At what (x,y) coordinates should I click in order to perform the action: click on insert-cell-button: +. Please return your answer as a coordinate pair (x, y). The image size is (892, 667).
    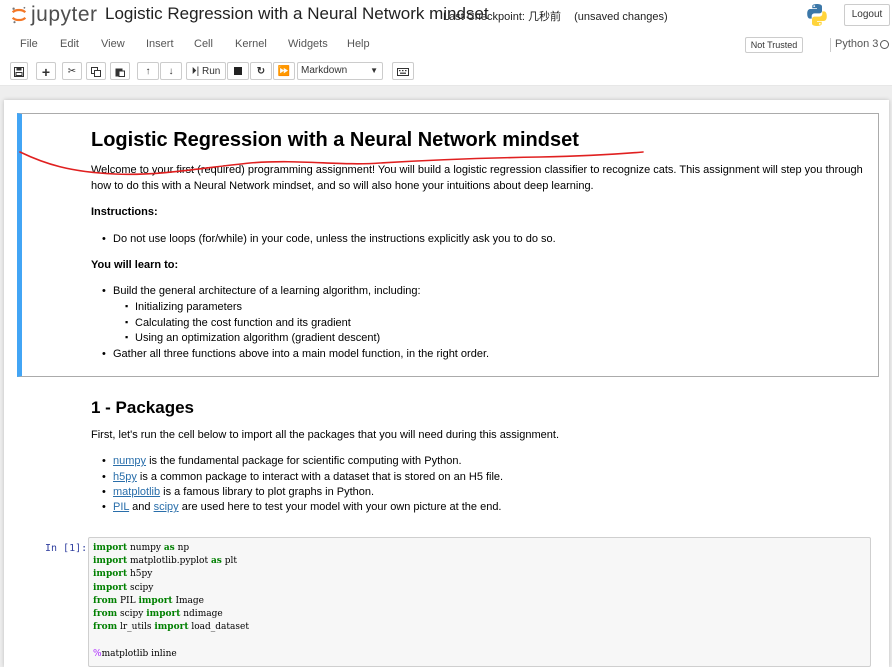
    Looking at the image, I should click on (46, 71).